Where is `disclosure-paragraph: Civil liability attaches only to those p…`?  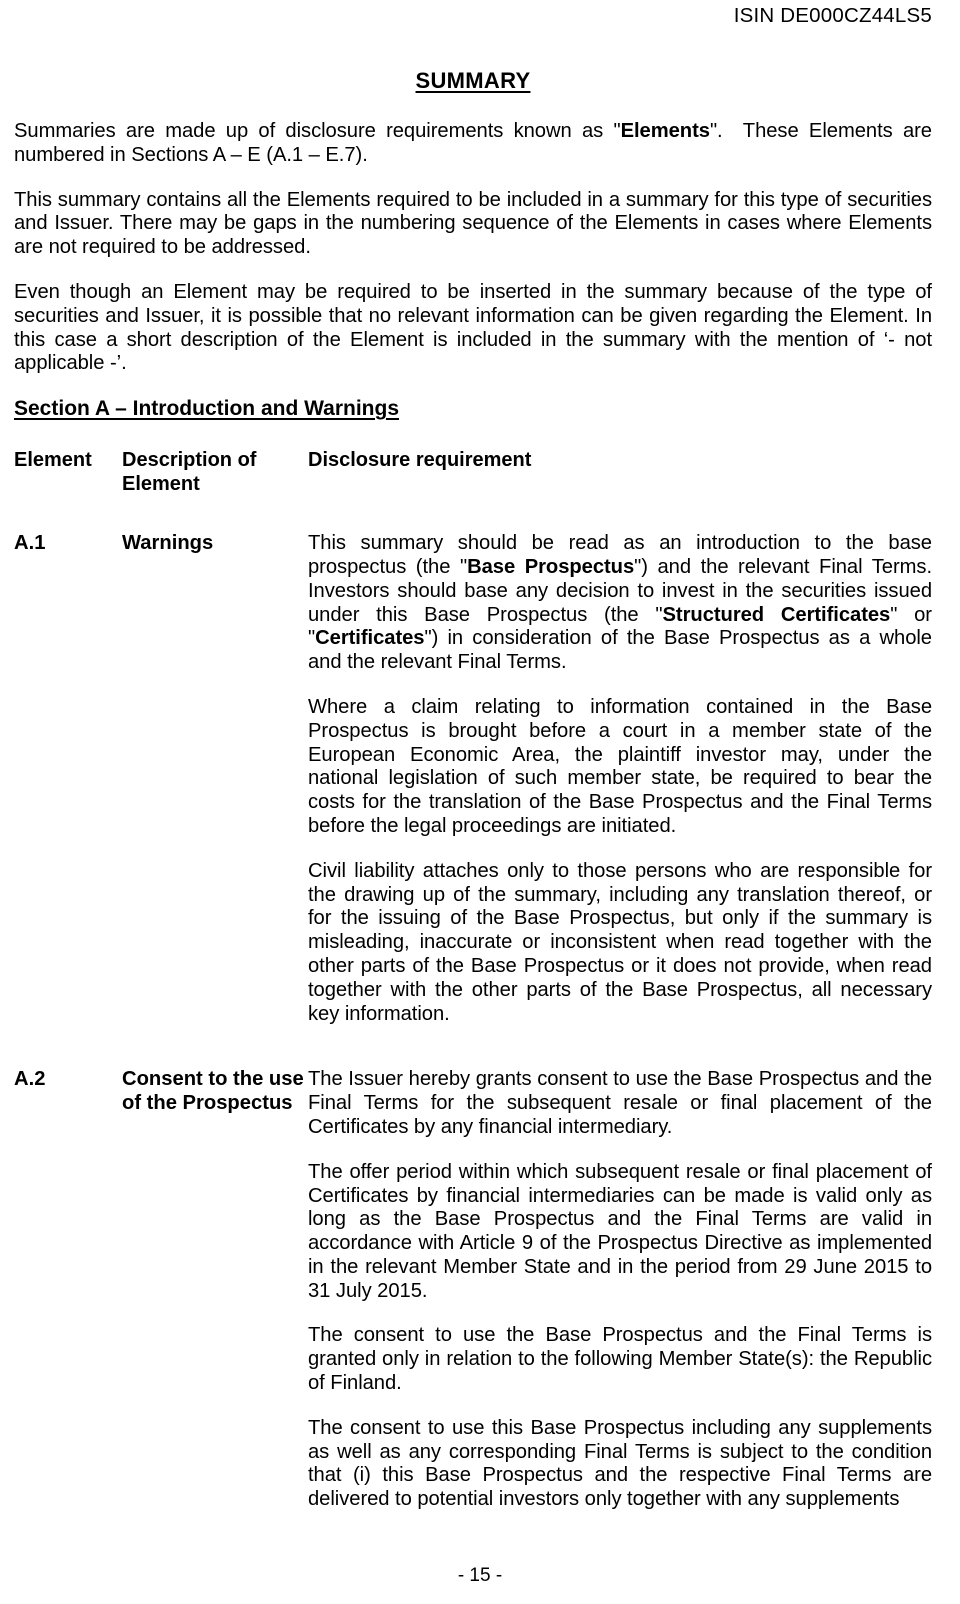 disclosure-paragraph: Civil liability attaches only to those p… is located at coordinates (620, 942).